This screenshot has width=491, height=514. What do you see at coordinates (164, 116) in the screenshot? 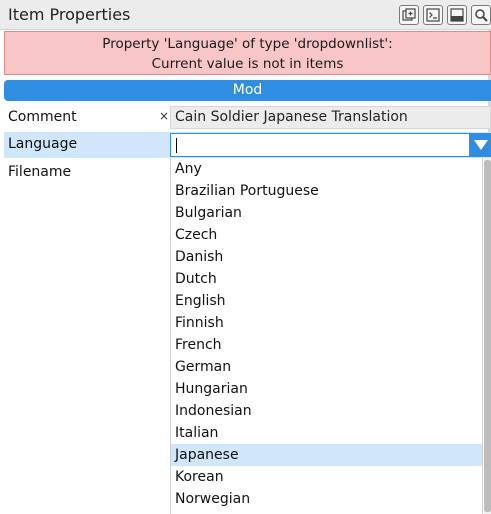
I see `clear-comment-button: ×` at bounding box center [164, 116].